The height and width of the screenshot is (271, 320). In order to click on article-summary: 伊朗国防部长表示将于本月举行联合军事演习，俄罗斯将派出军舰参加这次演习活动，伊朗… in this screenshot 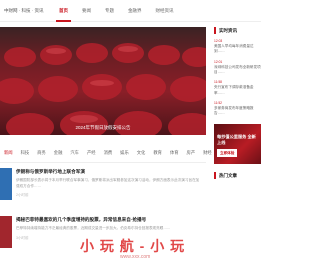, I will do `click(108, 183)`.